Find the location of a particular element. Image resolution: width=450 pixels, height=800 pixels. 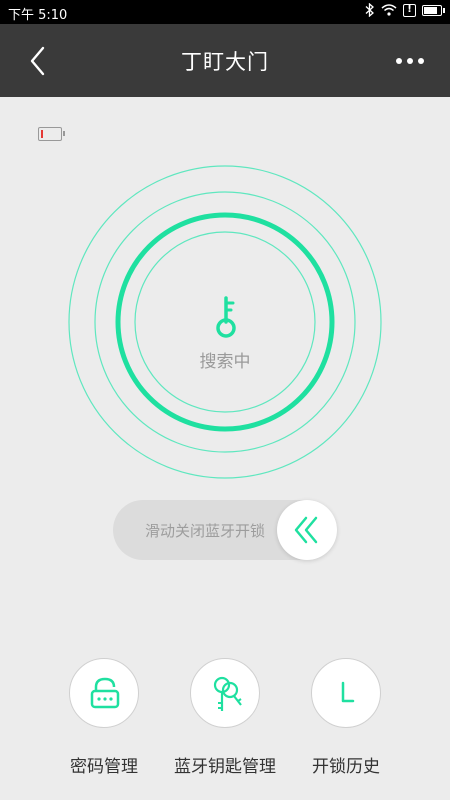

unlock-history-button is located at coordinates (346, 693).